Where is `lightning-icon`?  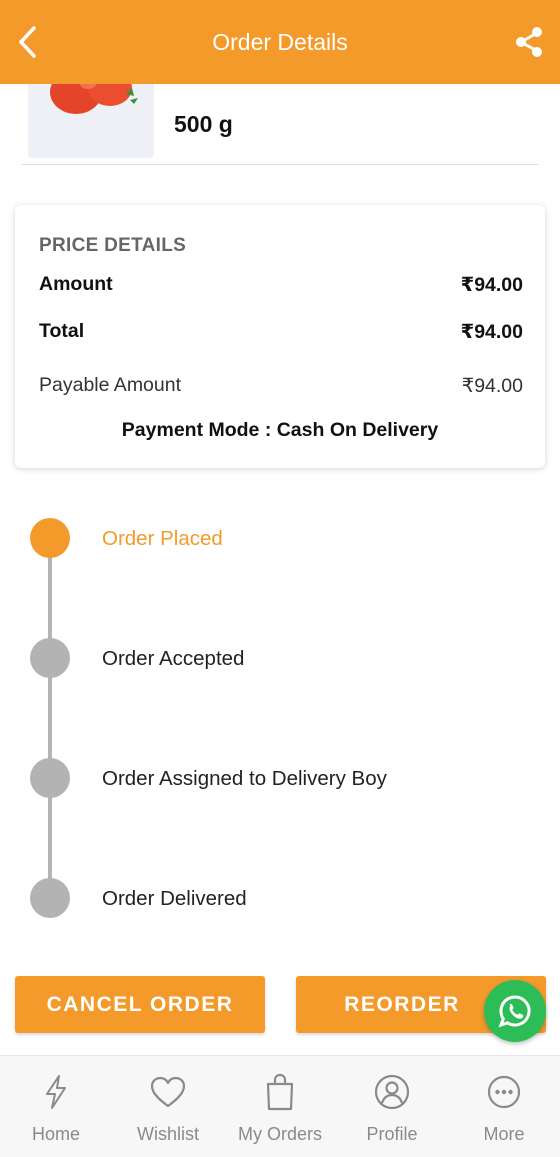
lightning-icon is located at coordinates (56, 1092).